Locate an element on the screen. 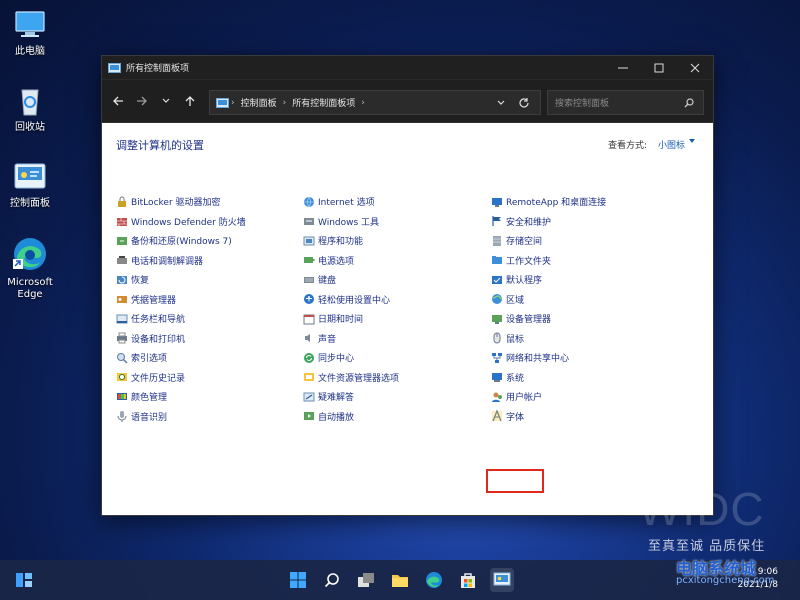 The width and height of the screenshot is (800, 600). control-panel-item: 鼠标 is located at coordinates (548, 339).